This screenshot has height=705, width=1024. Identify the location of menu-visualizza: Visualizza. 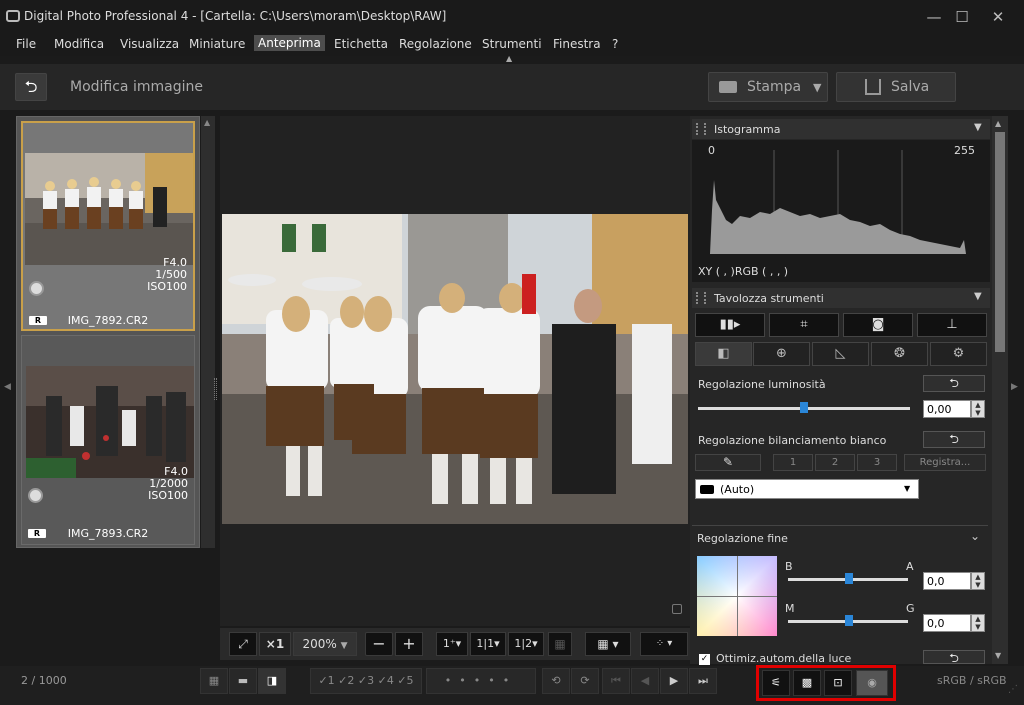
(149, 44).